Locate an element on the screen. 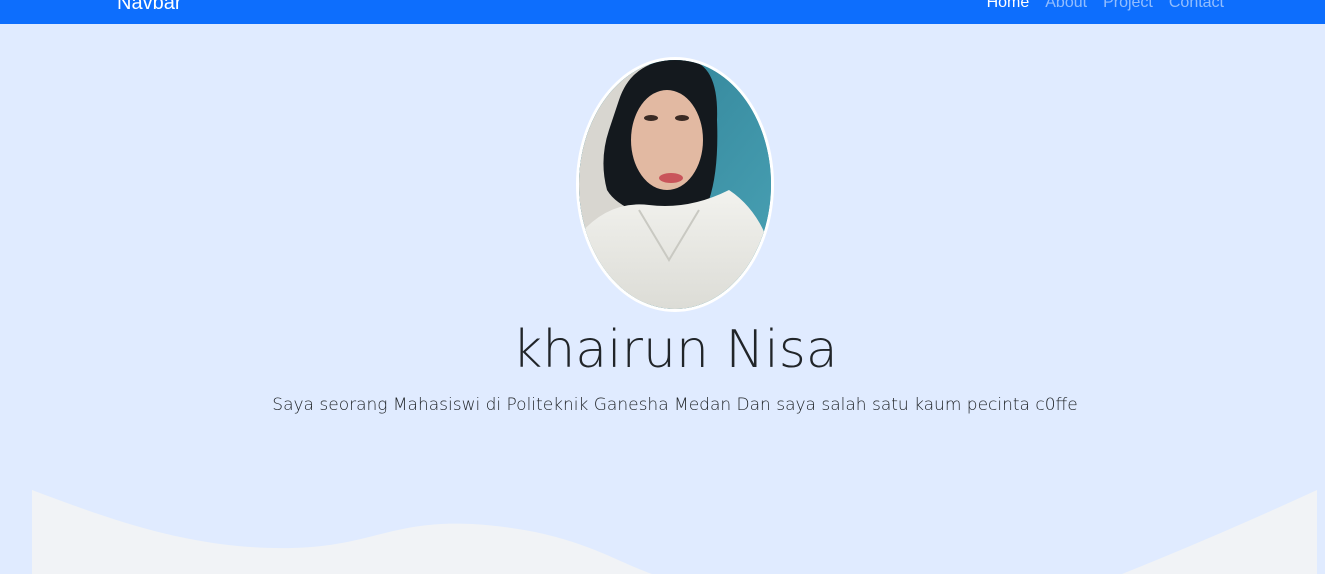 The width and height of the screenshot is (1325, 574). nav-link-about: About is located at coordinates (1066, 7).